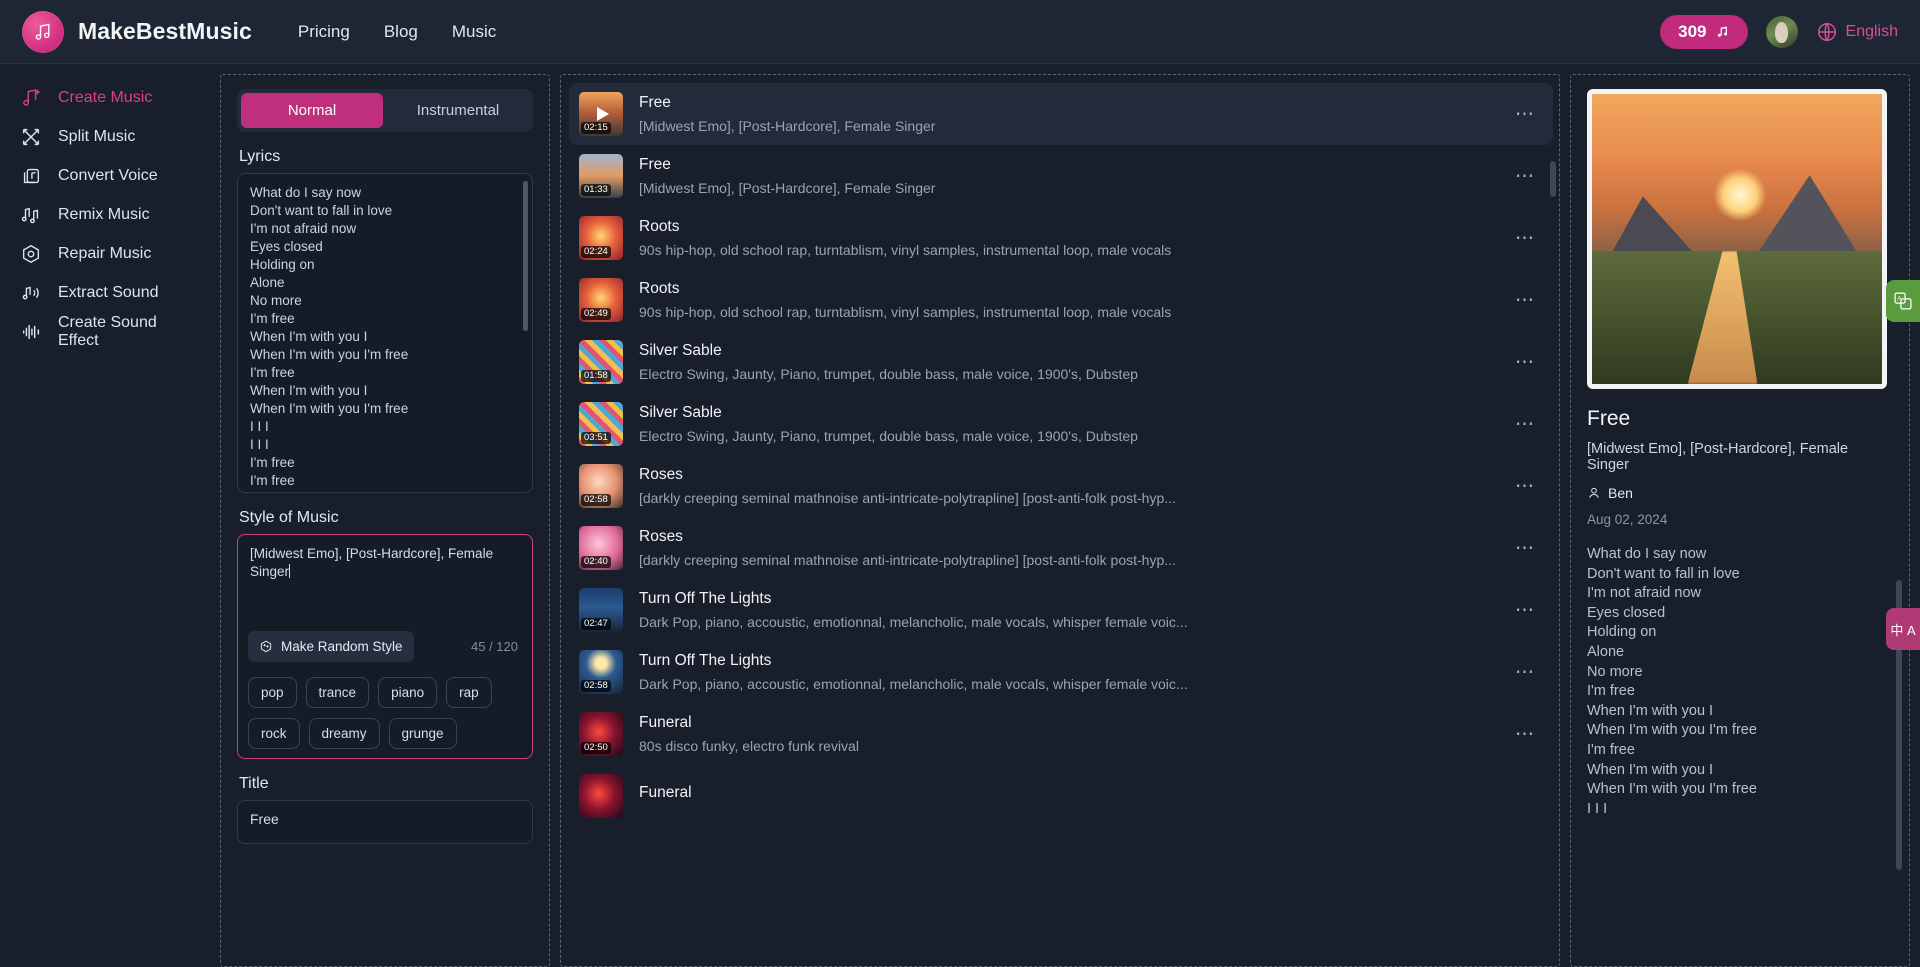 The image size is (1920, 967). What do you see at coordinates (601, 114) in the screenshot?
I see `track-thumbnail: 02:15` at bounding box center [601, 114].